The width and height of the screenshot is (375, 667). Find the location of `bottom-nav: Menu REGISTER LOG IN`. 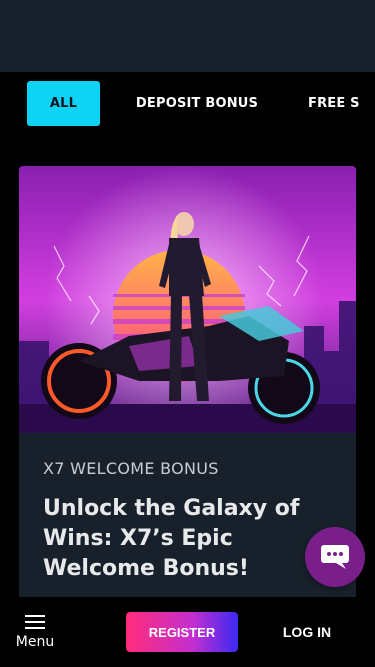

bottom-nav: Menu REGISTER LOG IN is located at coordinates (187, 632).